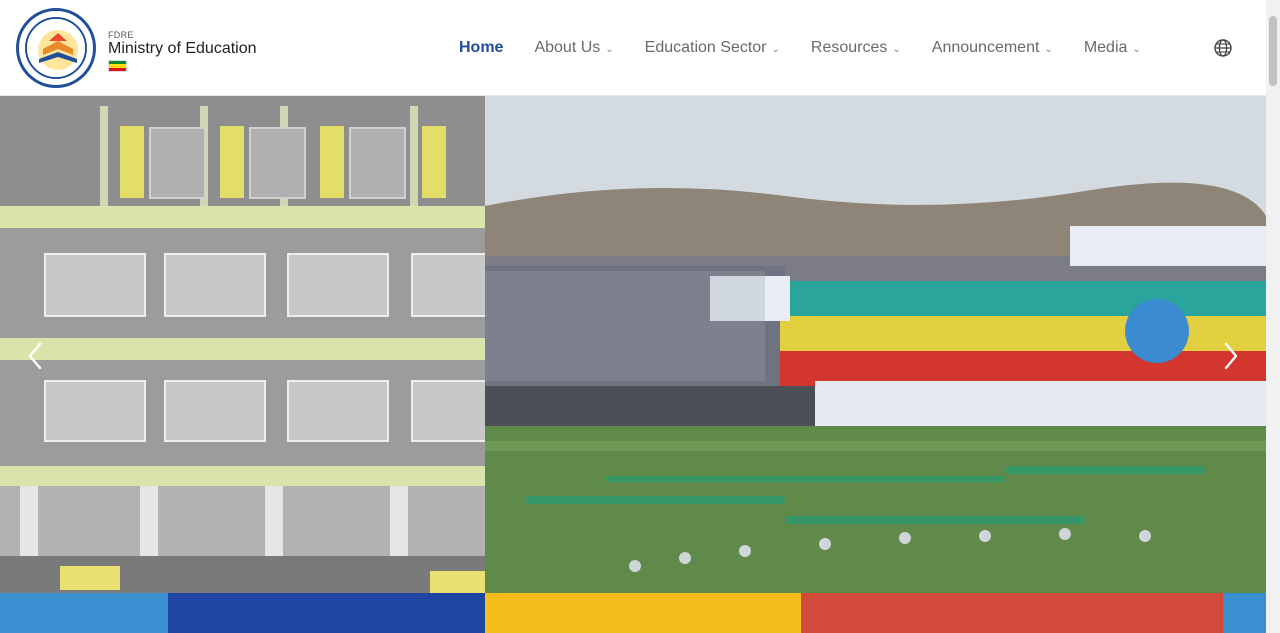 The height and width of the screenshot is (633, 1280). What do you see at coordinates (121, 35) in the screenshot?
I see `brand-prefix: FDRE` at bounding box center [121, 35].